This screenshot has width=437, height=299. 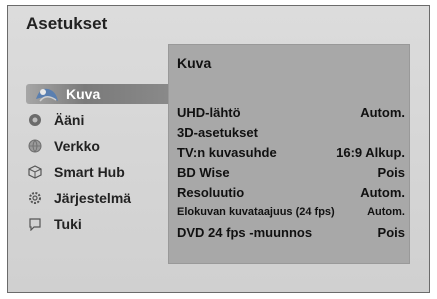 What do you see at coordinates (100, 120) in the screenshot?
I see `sidebar-item-sound: Ääni` at bounding box center [100, 120].